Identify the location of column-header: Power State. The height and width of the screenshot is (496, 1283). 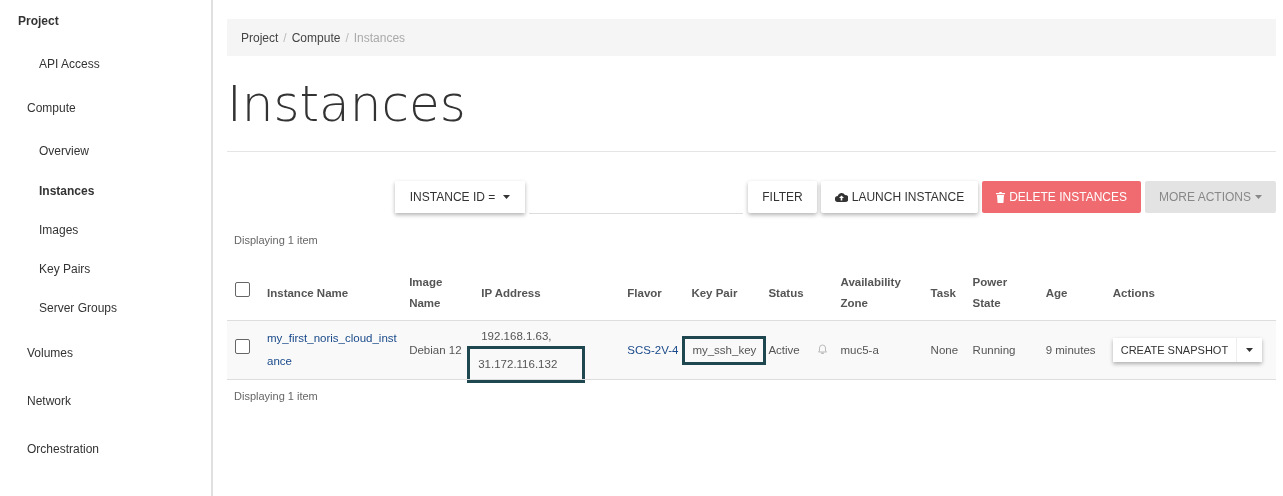
(990, 292).